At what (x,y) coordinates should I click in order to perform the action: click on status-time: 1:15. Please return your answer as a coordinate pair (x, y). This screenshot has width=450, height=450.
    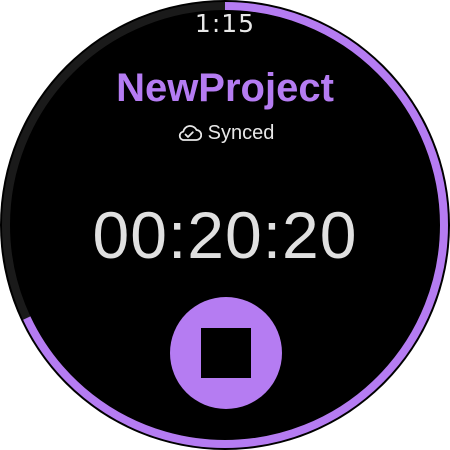
    Looking at the image, I should click on (225, 23).